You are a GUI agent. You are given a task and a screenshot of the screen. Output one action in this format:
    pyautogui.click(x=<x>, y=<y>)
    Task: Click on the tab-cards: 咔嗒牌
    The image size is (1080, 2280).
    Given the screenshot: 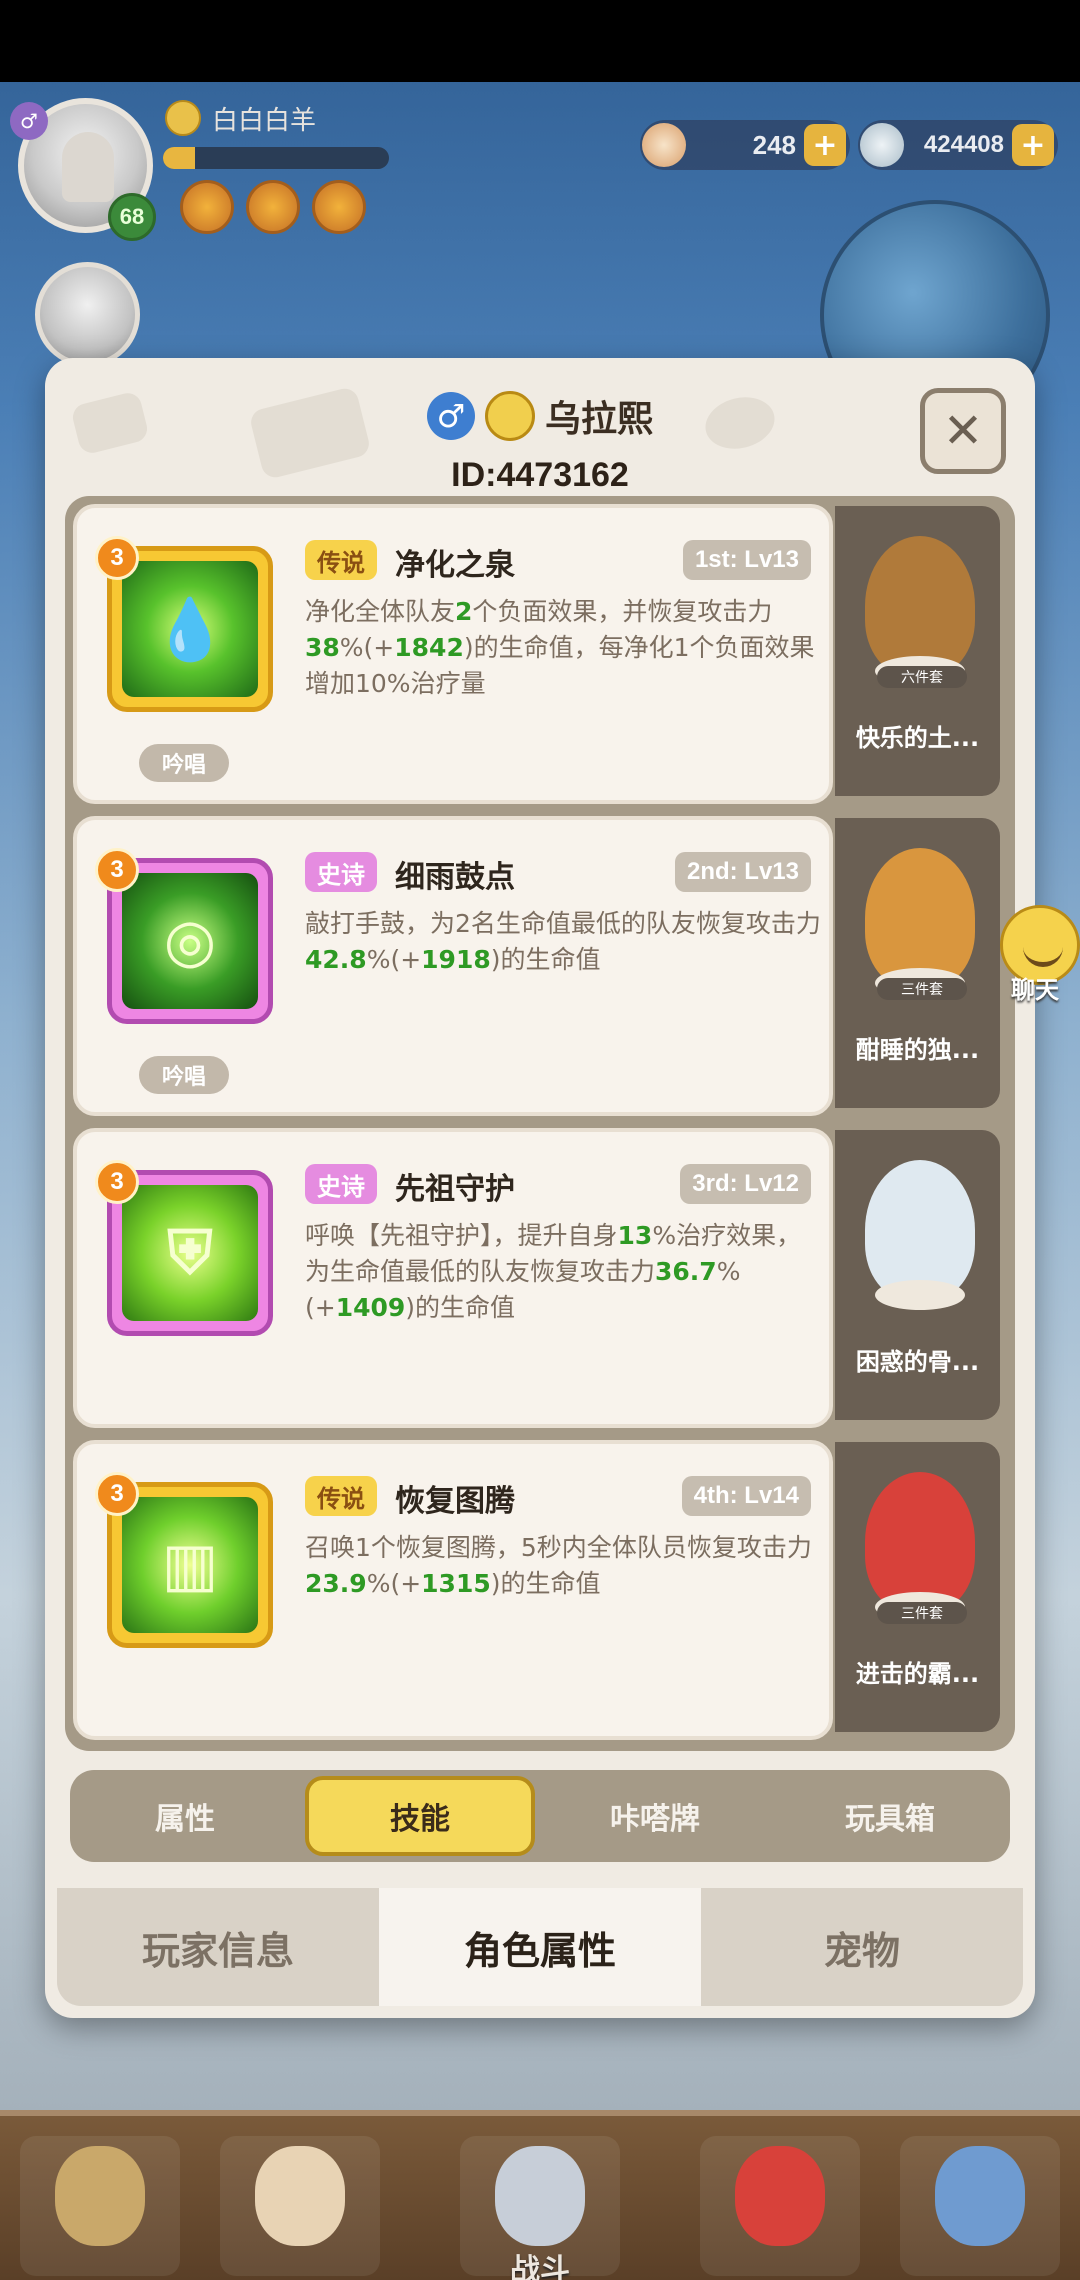 What is the action you would take?
    pyautogui.click(x=655, y=1816)
    